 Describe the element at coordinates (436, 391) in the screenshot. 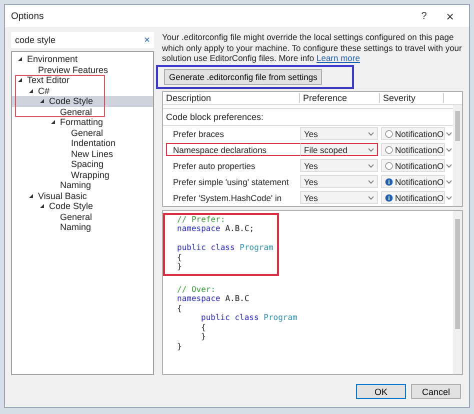

I see `cancel-button: Cancel` at that location.